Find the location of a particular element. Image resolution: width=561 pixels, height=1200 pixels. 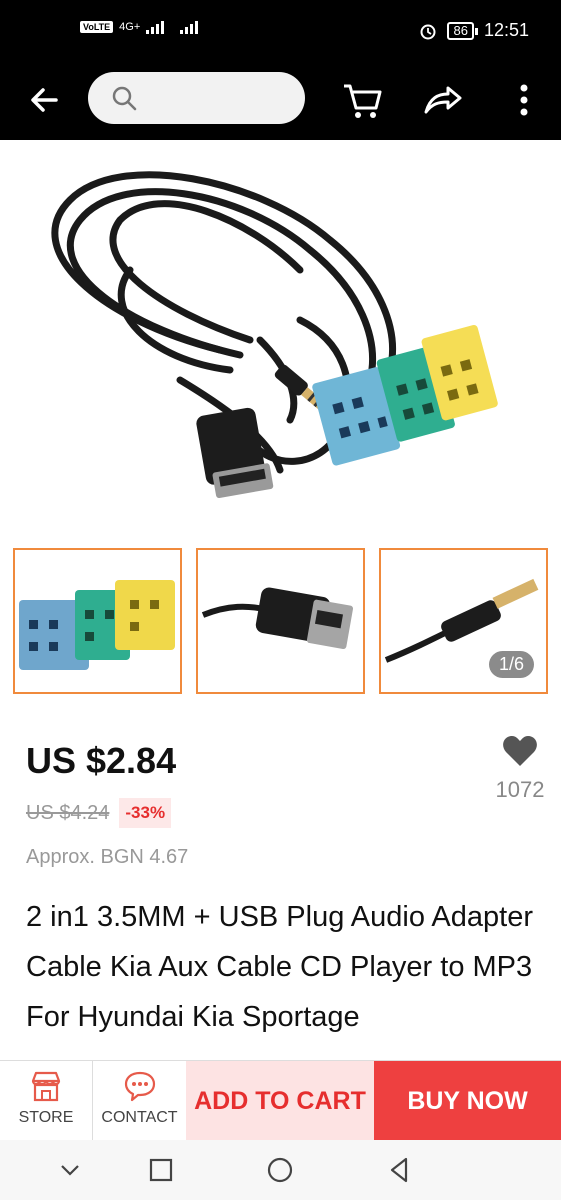

gallery-counter: 1/6 is located at coordinates (511, 664).